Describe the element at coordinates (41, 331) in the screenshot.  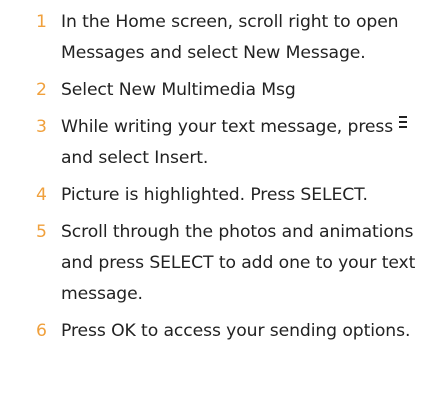
I see `step-number: 6` at that location.